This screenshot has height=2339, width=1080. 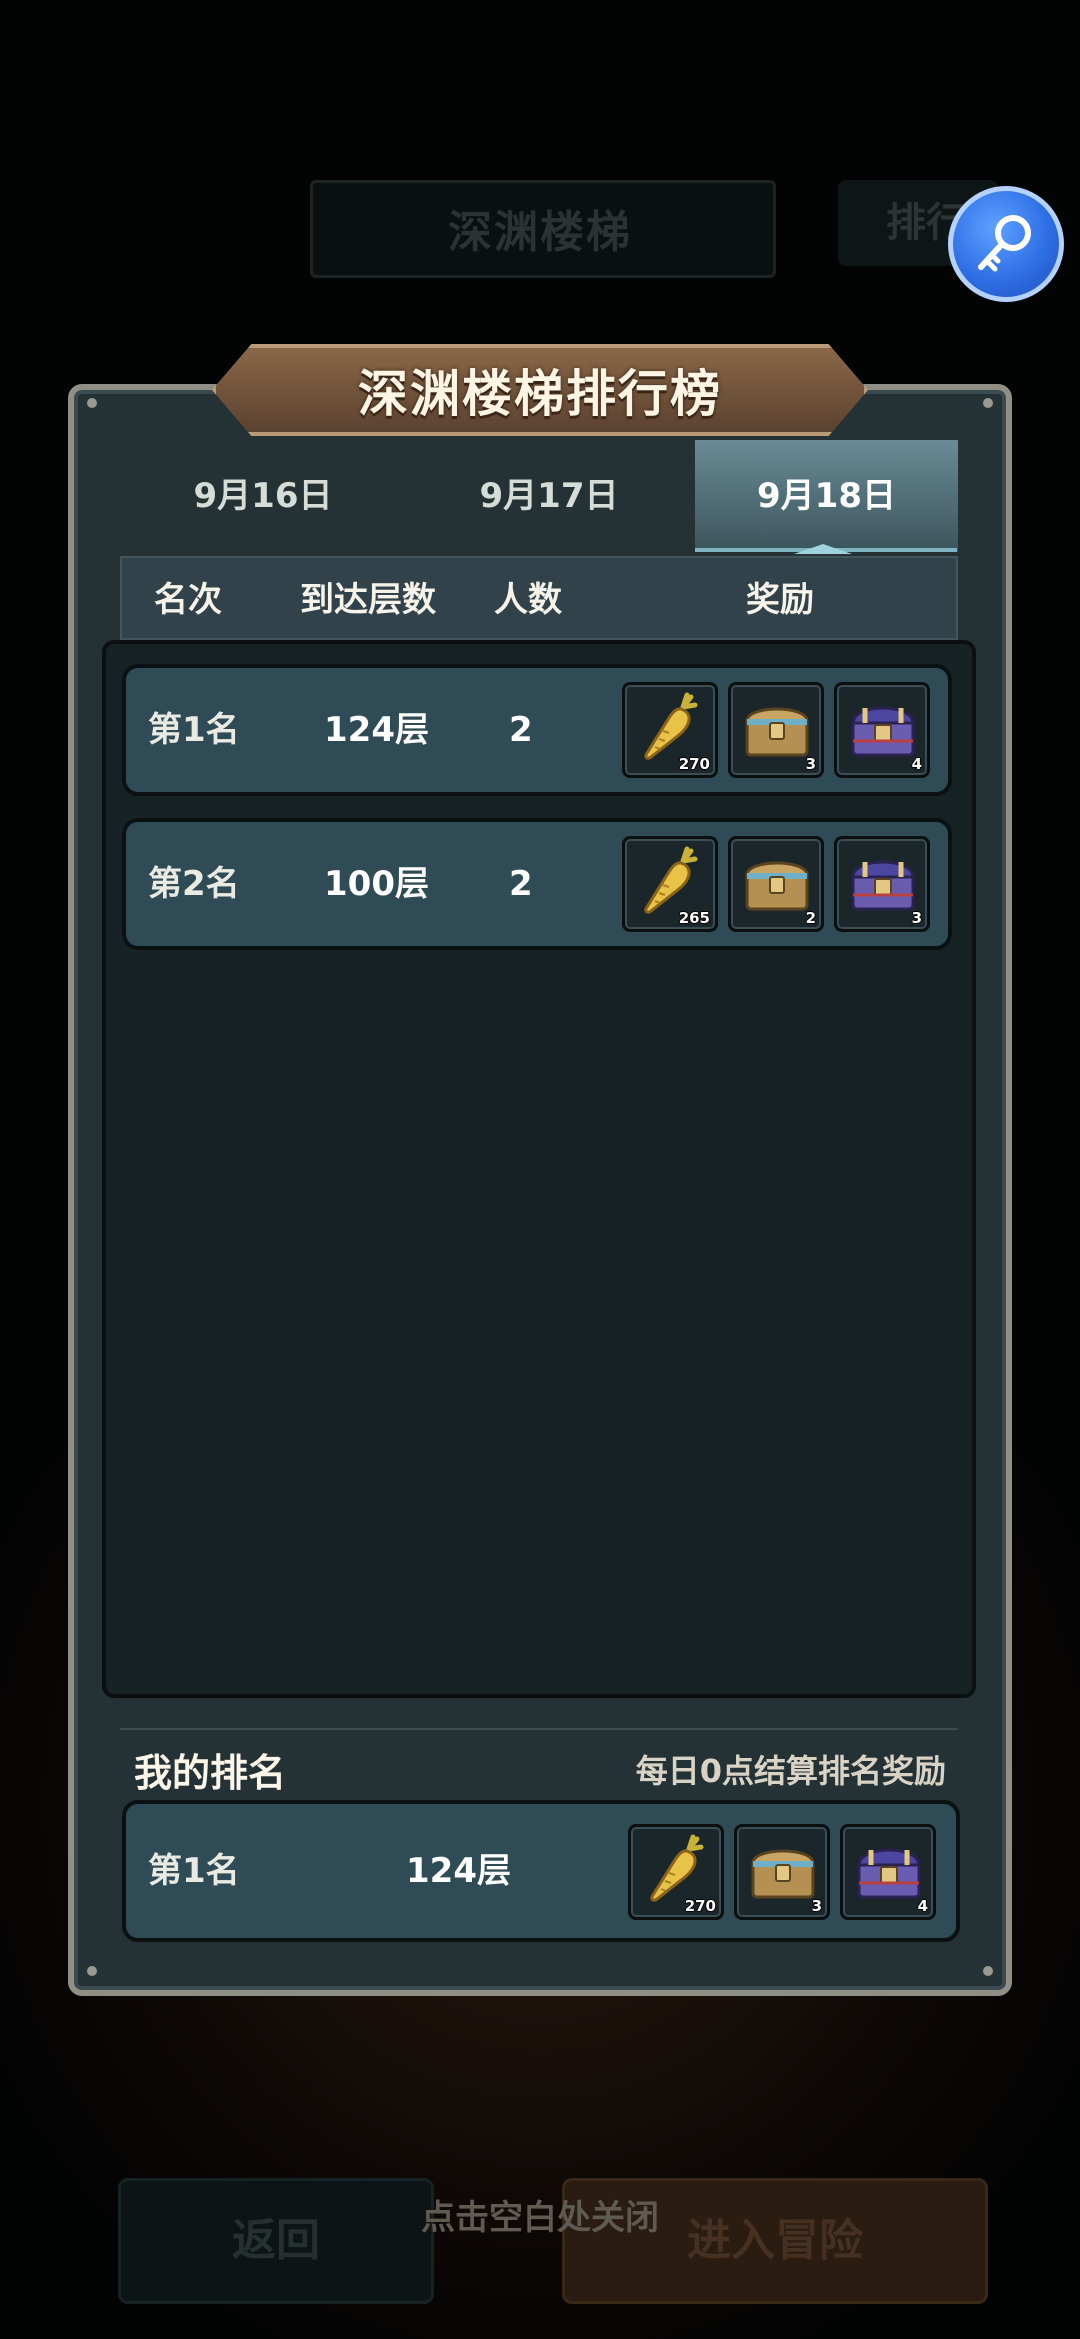 I want to click on row-rank: 第2名, so click(x=194, y=884).